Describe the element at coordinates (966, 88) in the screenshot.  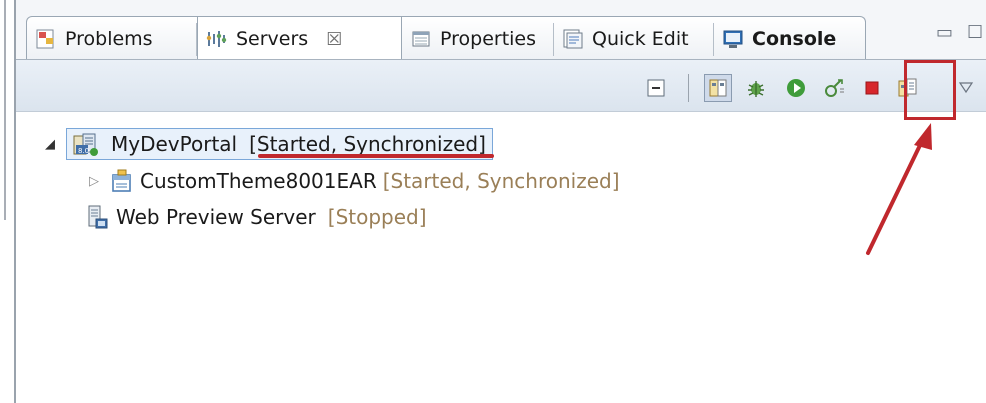
I see `view-menu-icon` at that location.